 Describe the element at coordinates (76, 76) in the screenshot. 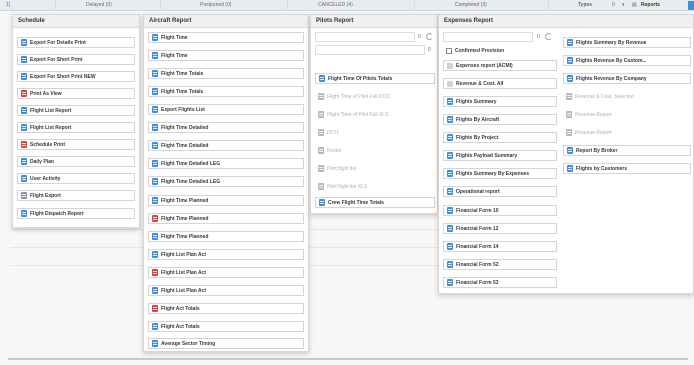

I see `report-item-export-short-print-new: Export For Short Print NEW` at that location.